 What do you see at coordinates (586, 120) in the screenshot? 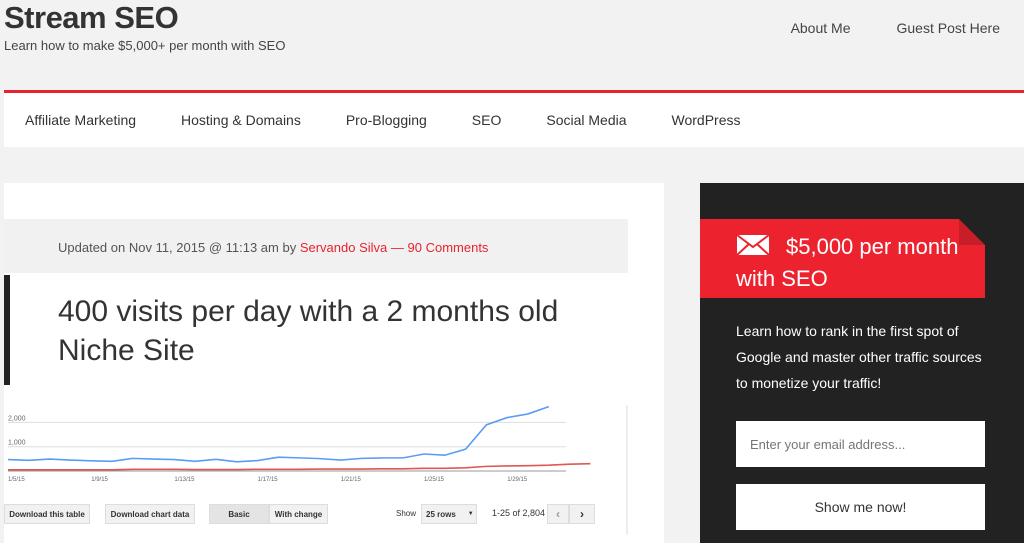
I see `nav-social-media: Social Media` at bounding box center [586, 120].